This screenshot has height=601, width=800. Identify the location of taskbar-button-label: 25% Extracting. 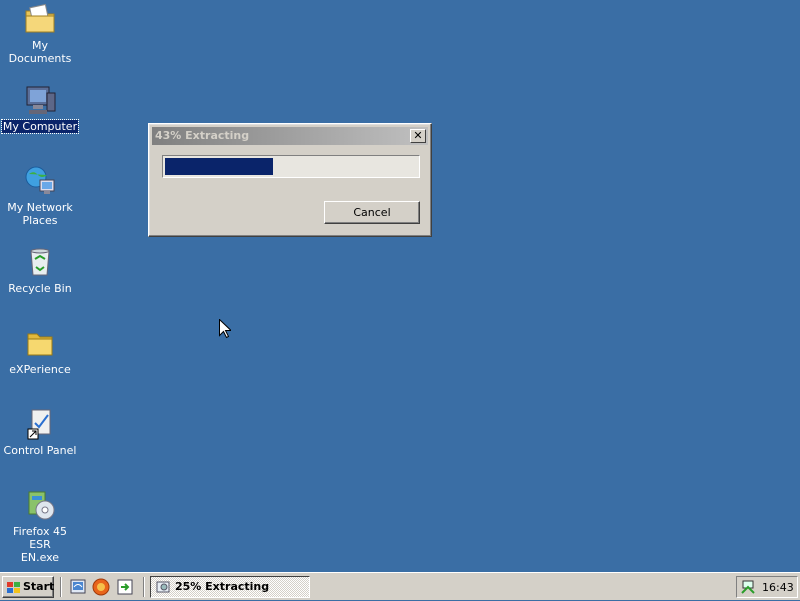
(222, 586).